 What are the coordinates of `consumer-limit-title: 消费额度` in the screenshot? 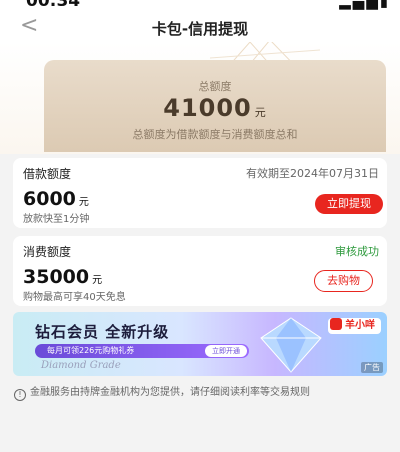 It's located at (47, 252).